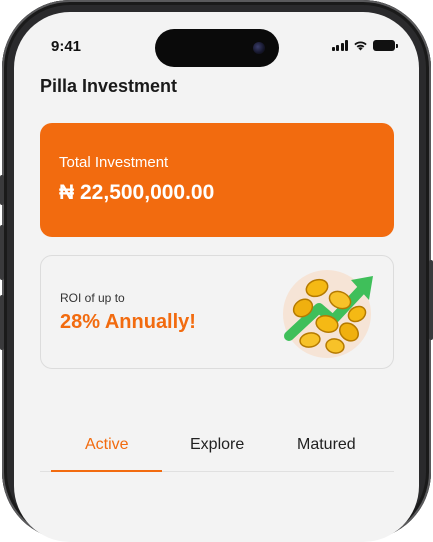  I want to click on tab-active: Active, so click(107, 445).